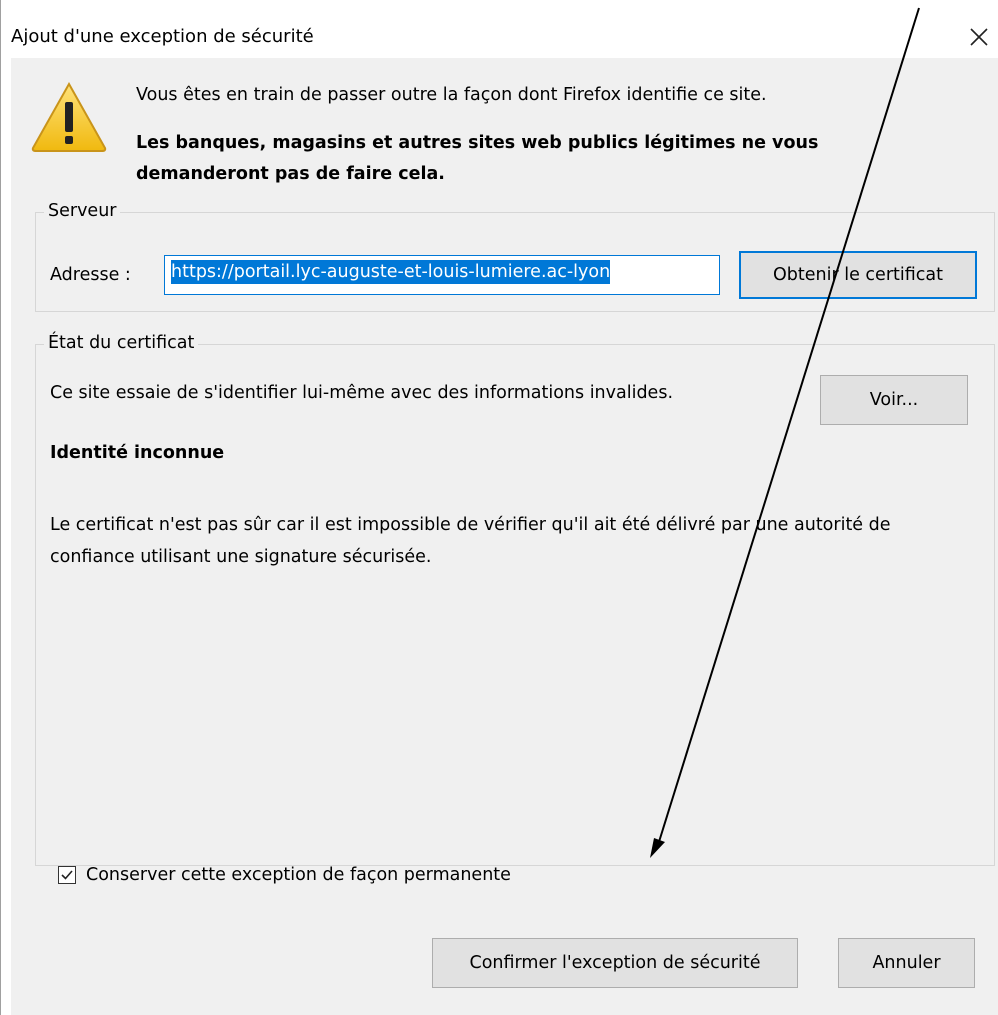  I want to click on permanent-exception-checkbox, so click(67, 875).